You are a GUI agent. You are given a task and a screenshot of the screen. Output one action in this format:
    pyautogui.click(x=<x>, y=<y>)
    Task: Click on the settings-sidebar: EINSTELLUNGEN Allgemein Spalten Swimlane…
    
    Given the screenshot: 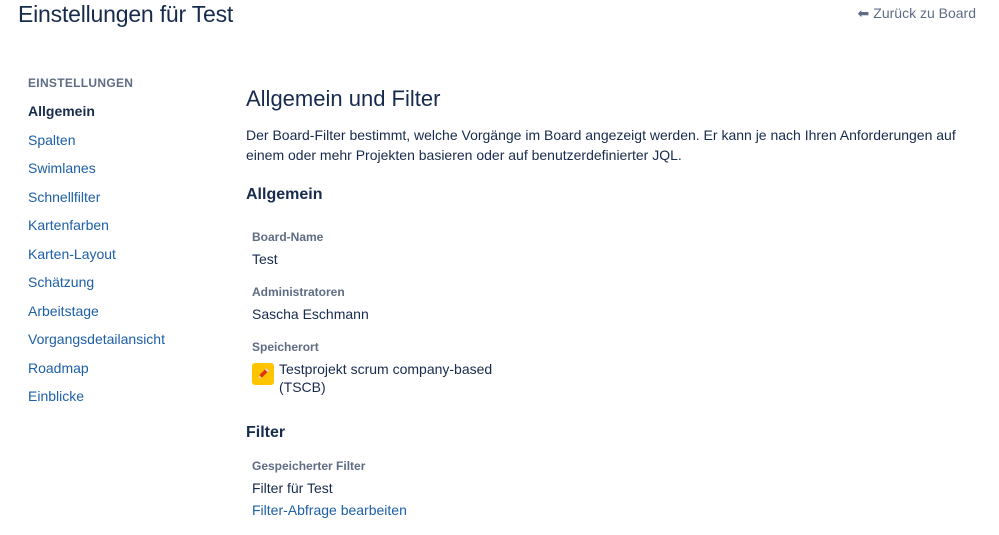 What is the action you would take?
    pyautogui.click(x=128, y=246)
    